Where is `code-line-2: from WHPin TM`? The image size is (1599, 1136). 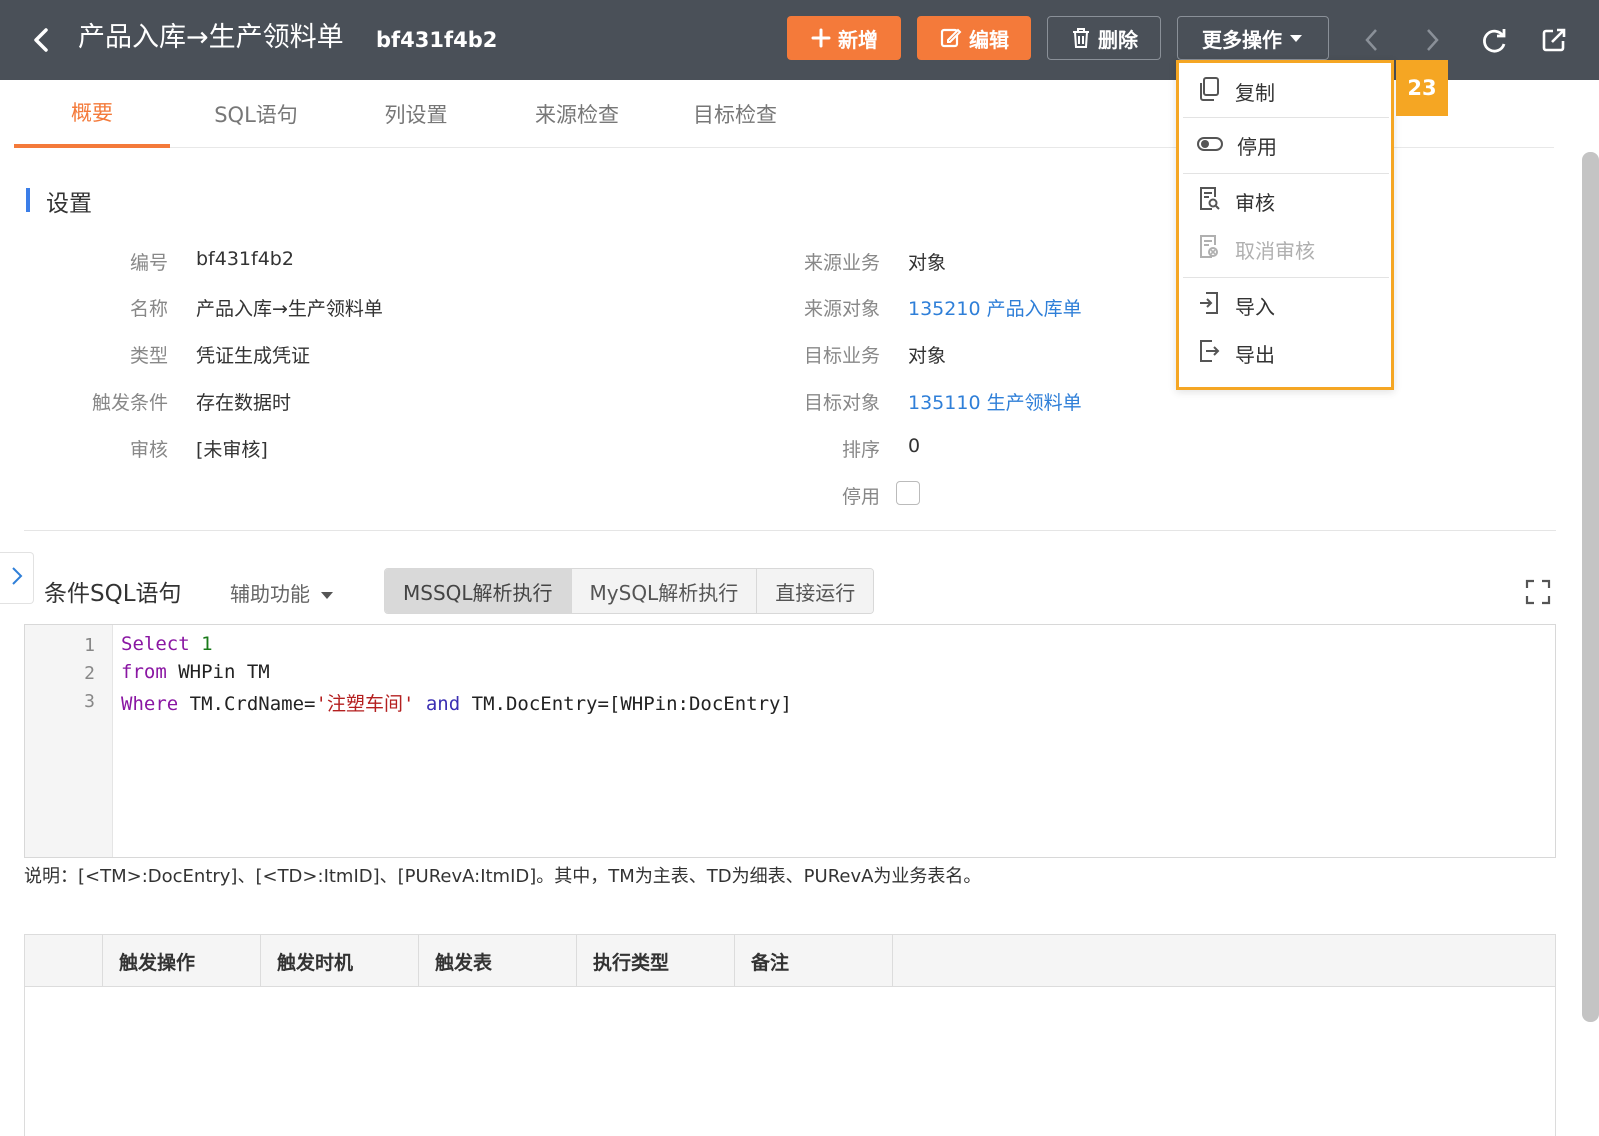 code-line-2: from WHPin TM is located at coordinates (195, 672).